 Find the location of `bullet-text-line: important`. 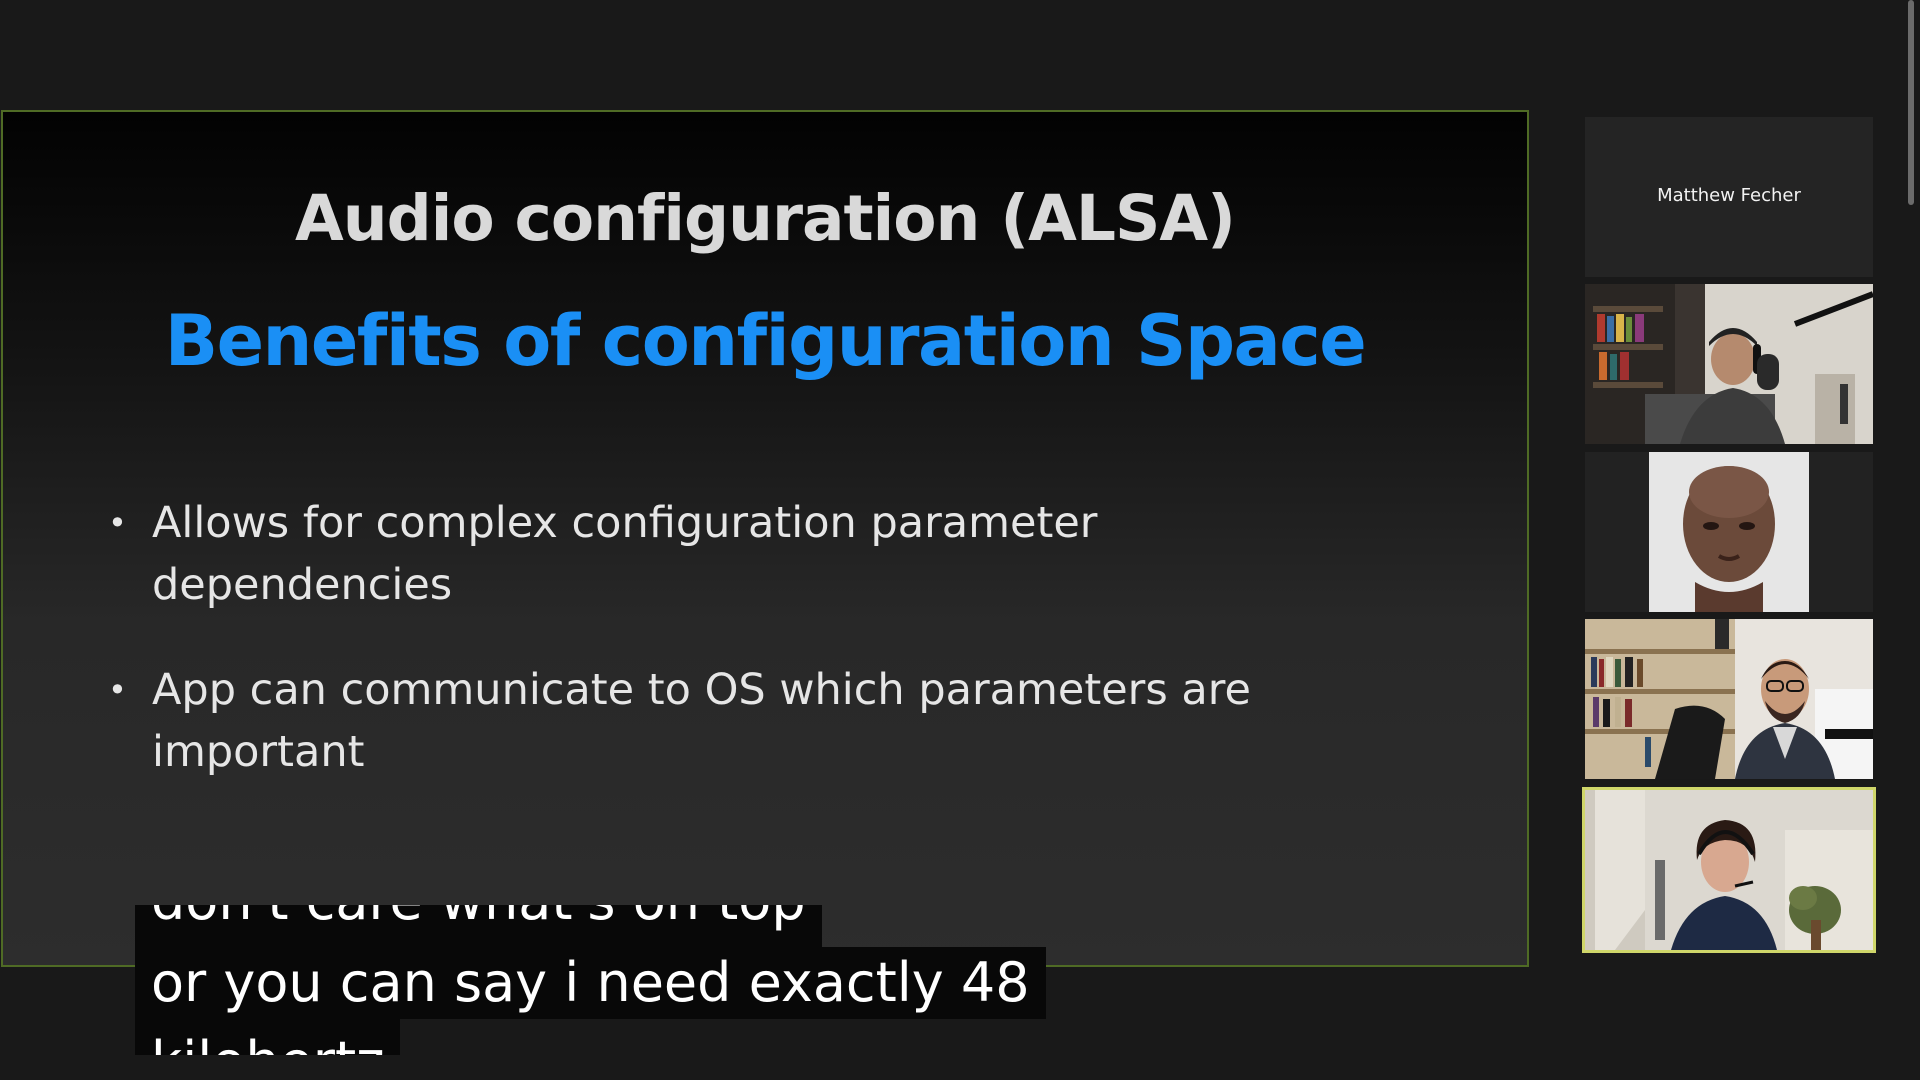

bullet-text-line: important is located at coordinates (258, 752).